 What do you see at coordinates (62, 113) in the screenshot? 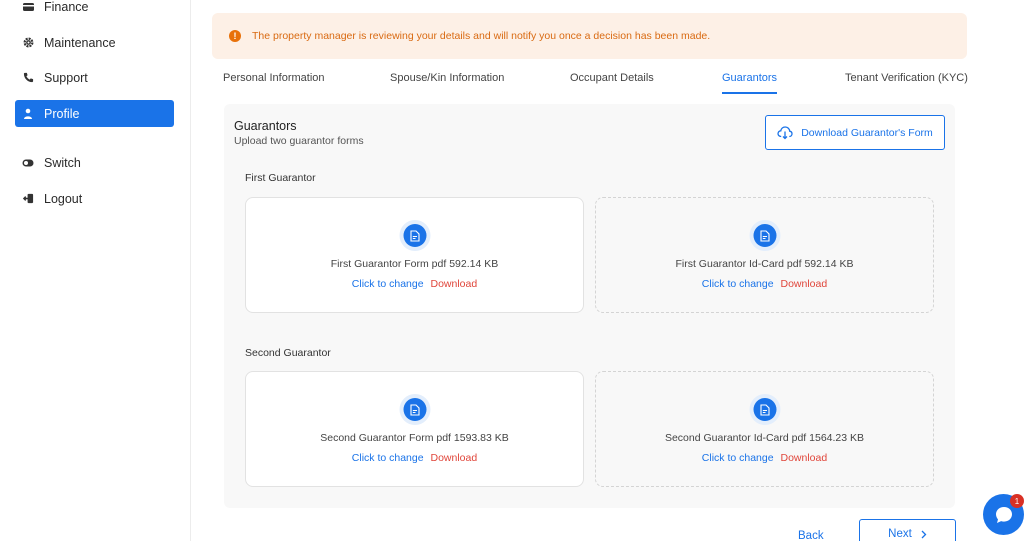
I see `sidebar-item-label: Profile` at bounding box center [62, 113].